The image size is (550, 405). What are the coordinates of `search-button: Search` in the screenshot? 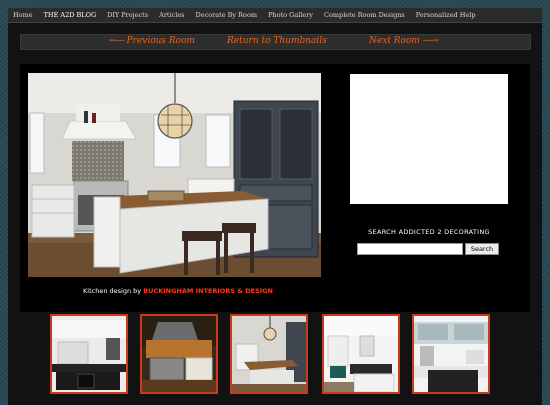 It's located at (482, 249).